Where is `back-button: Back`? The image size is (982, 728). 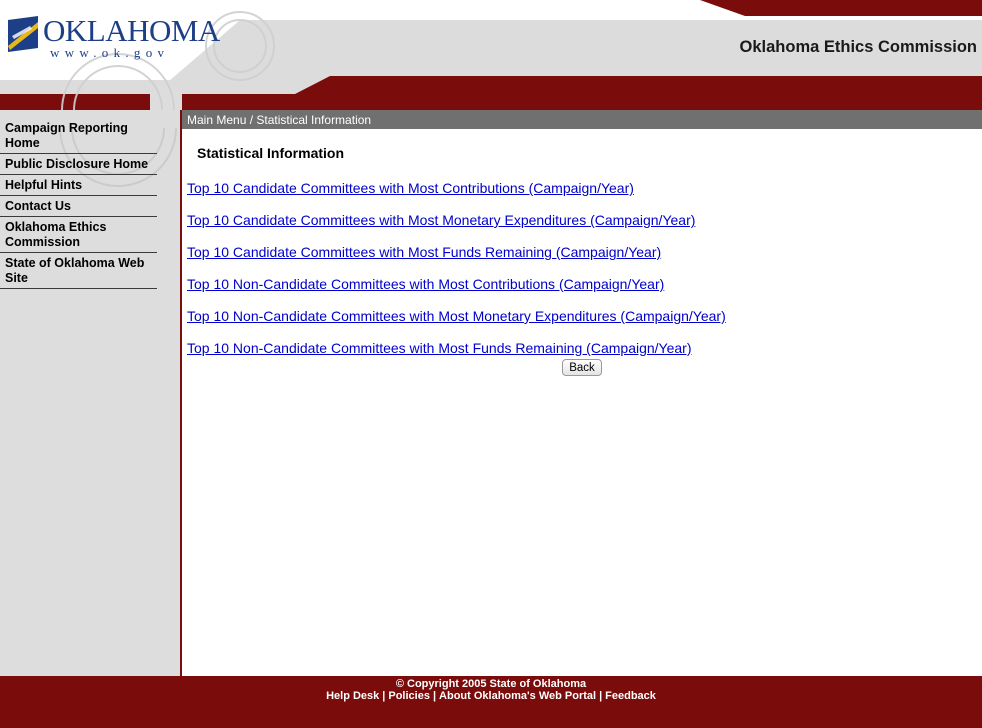 back-button: Back is located at coordinates (582, 367).